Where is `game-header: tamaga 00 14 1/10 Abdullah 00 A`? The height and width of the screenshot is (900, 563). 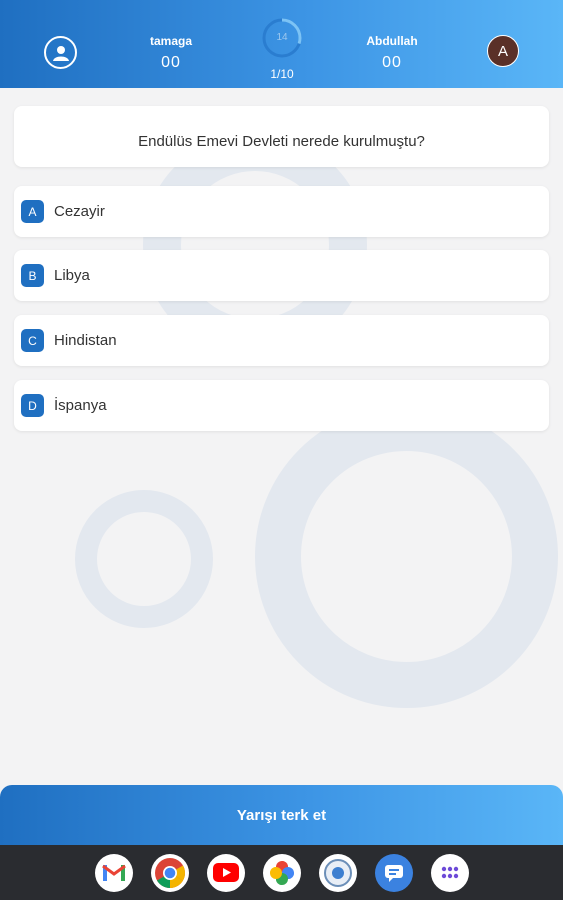 game-header: tamaga 00 14 1/10 Abdullah 00 A is located at coordinates (281, 44).